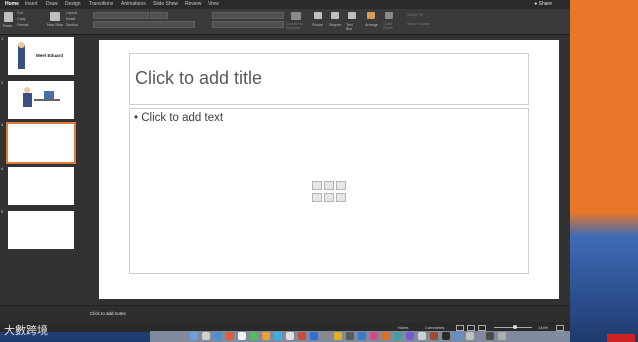 This screenshot has width=638, height=342. I want to click on messages-icon, so click(254, 336).